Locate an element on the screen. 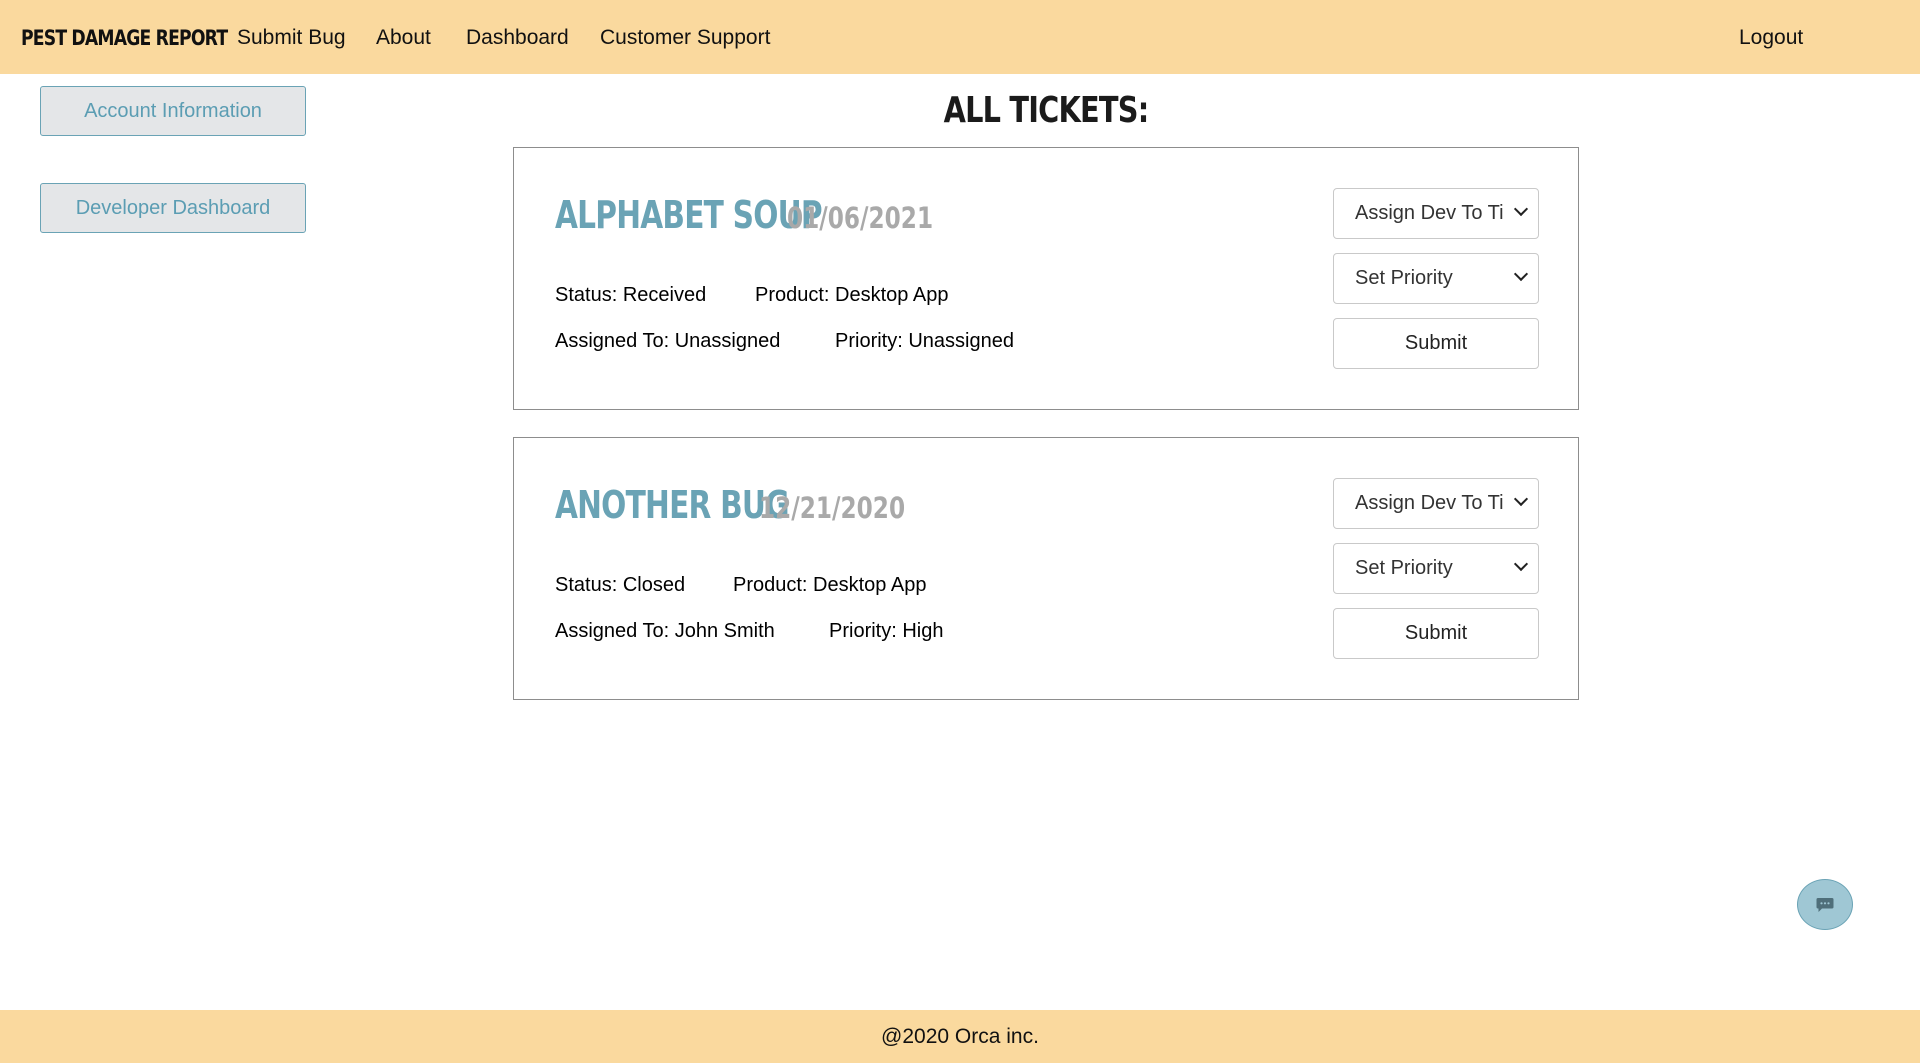  footer: @2020 Orca inc. is located at coordinates (960, 1036).